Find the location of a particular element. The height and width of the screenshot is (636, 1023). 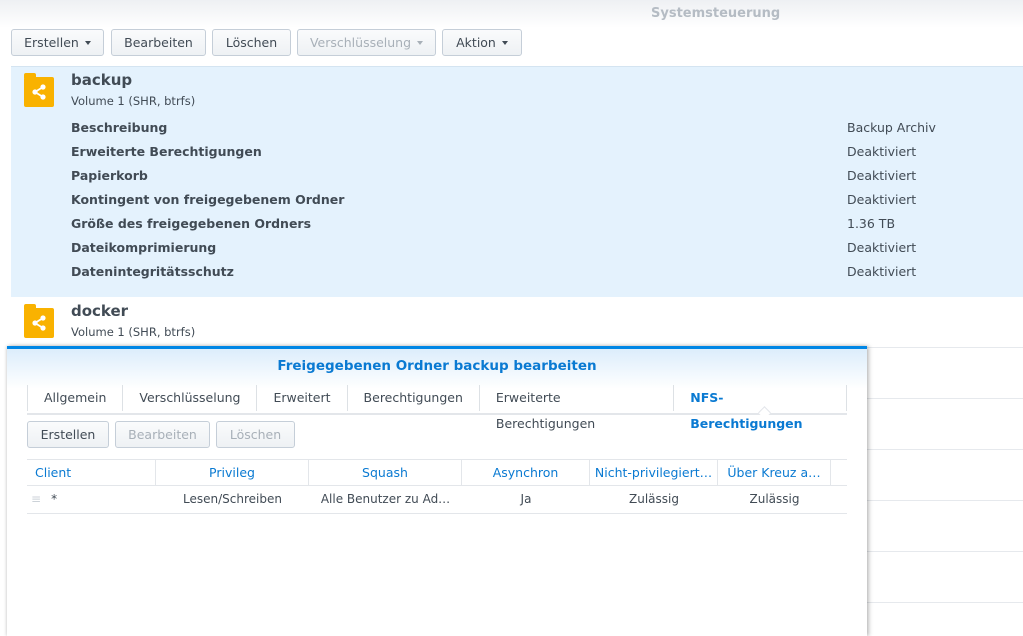

create-button: Erstellen is located at coordinates (57, 42).